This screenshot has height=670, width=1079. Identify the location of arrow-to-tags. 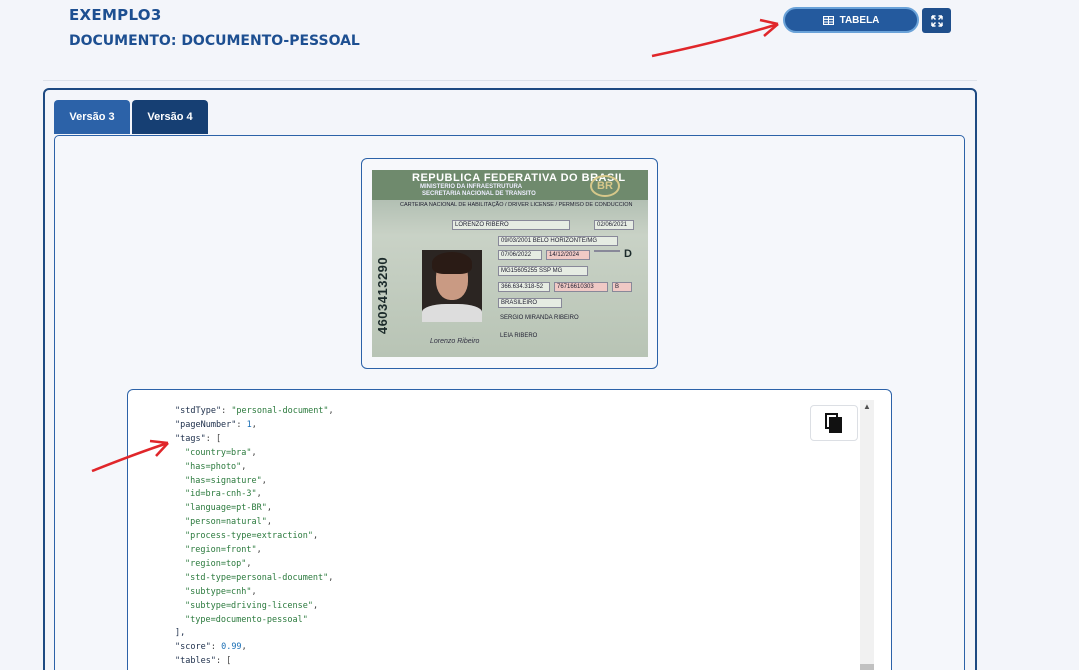
(130, 456).